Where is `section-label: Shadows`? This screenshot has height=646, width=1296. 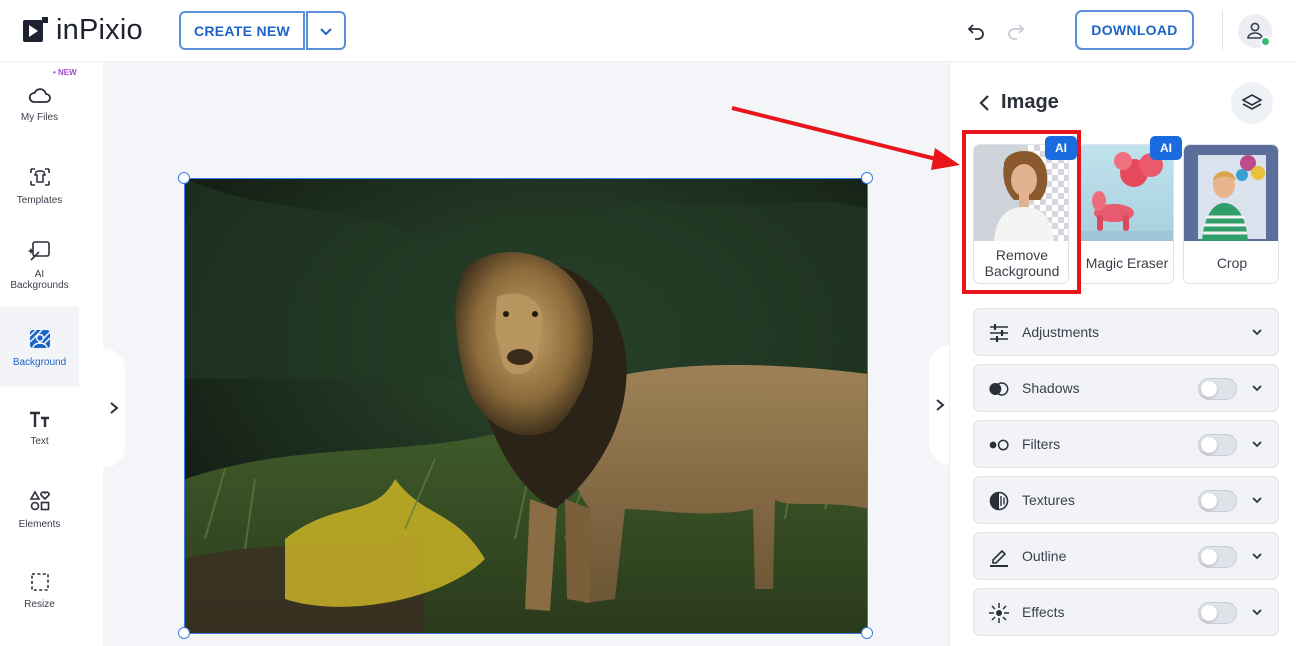 section-label: Shadows is located at coordinates (1051, 388).